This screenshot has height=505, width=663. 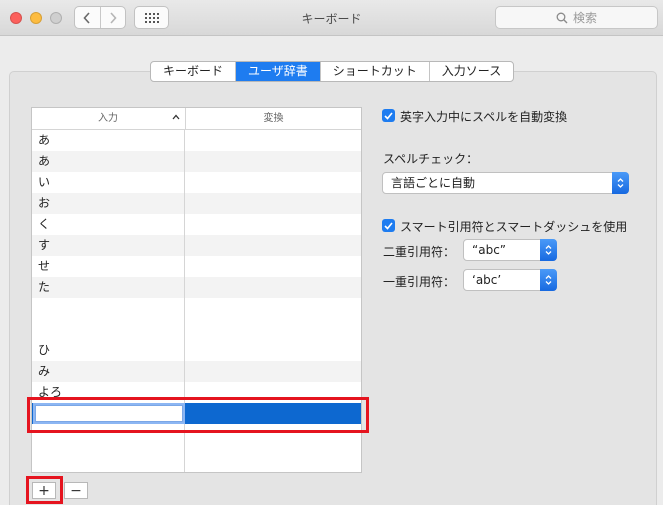 I want to click on table-row: く, so click(x=196, y=224).